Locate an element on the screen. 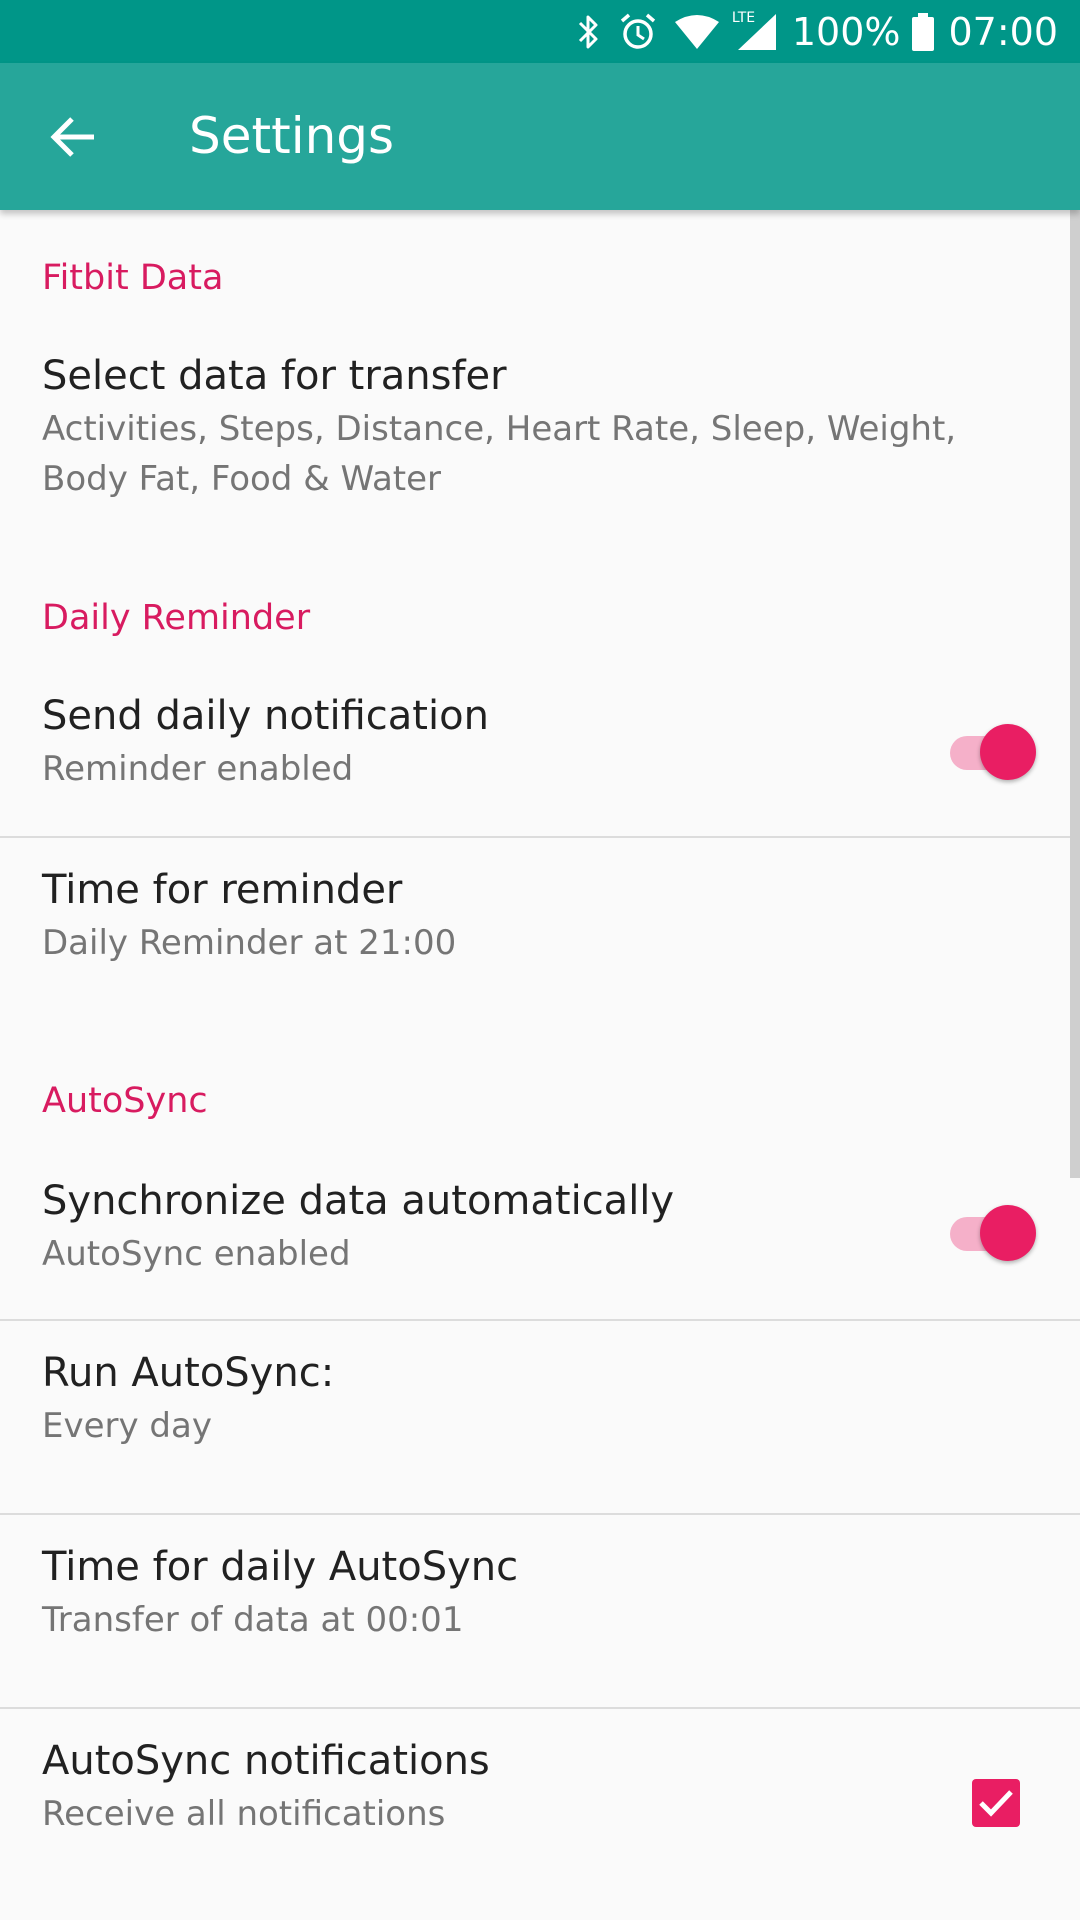  page-title: Settings is located at coordinates (292, 136).